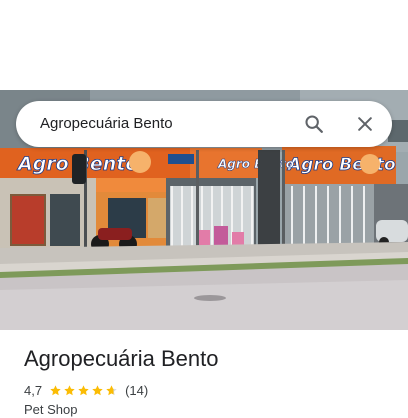 The width and height of the screenshot is (408, 418). Describe the element at coordinates (204, 124) in the screenshot. I see `search-bar: Agropecuária Bento` at that location.